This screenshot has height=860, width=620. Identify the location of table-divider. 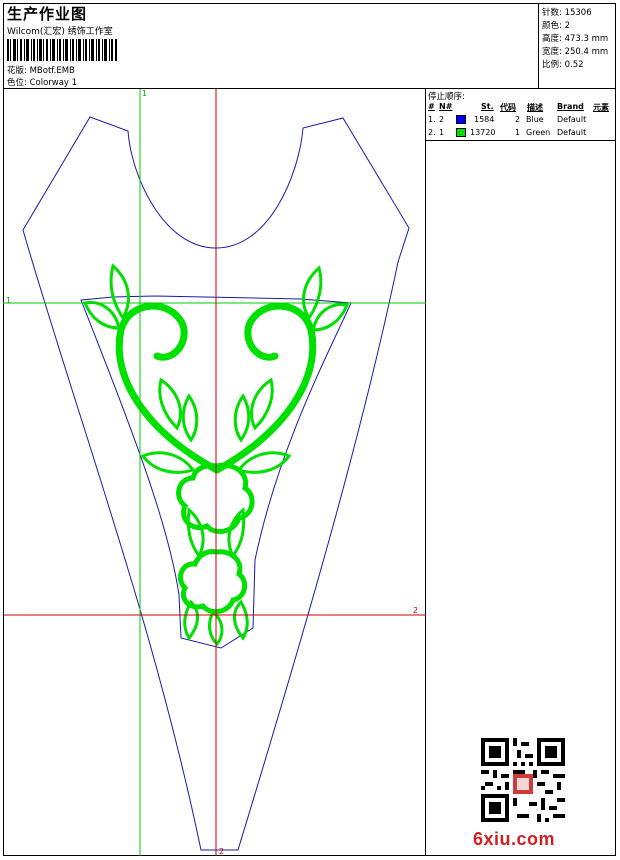
(521, 140).